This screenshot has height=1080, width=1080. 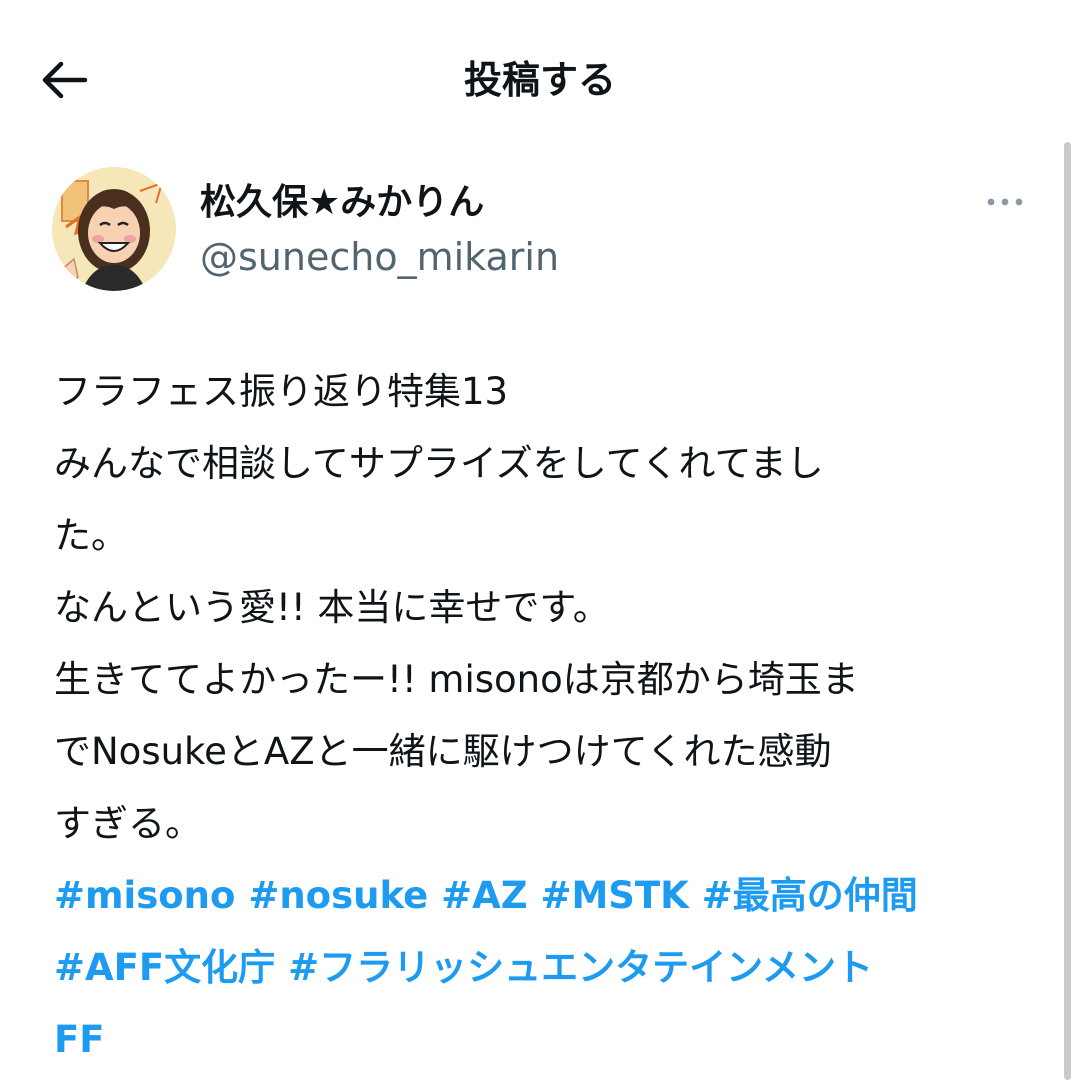 What do you see at coordinates (332, 607) in the screenshot?
I see `post-text-line: なんという愛!! 本当に幸せです。` at bounding box center [332, 607].